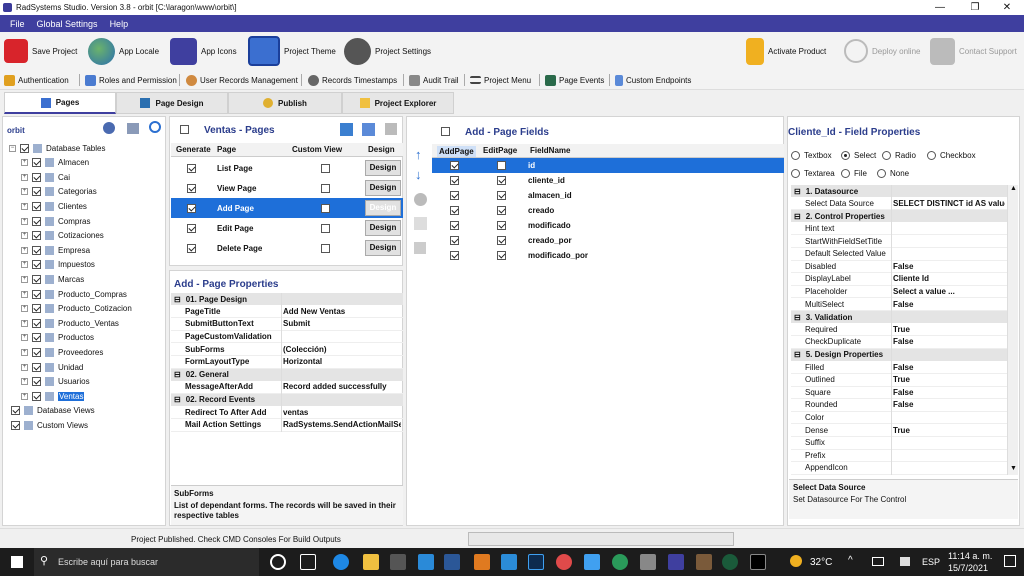  Describe the element at coordinates (975, 7) in the screenshot. I see `maximize-button: ❐` at that location.